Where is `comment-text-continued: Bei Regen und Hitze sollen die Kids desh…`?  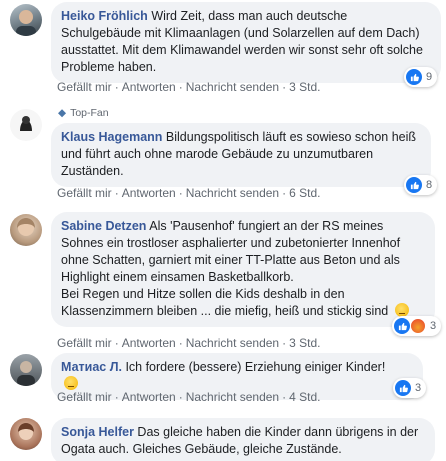 comment-text-continued: Bei Regen und Hitze sollen die Kids desh… is located at coordinates (225, 302).